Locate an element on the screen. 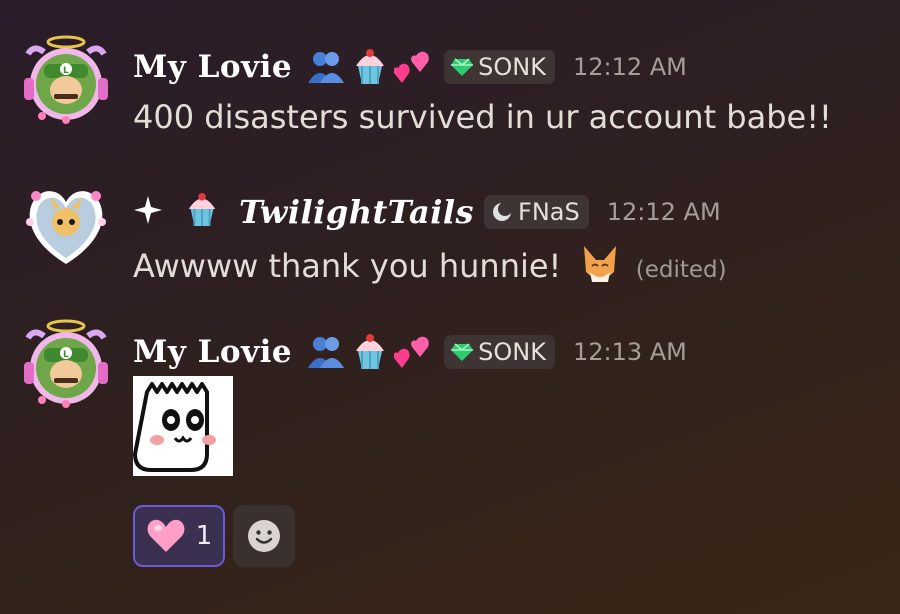  message-2-header: TwilightTails FNaS 12:12 AM is located at coordinates (427, 212).